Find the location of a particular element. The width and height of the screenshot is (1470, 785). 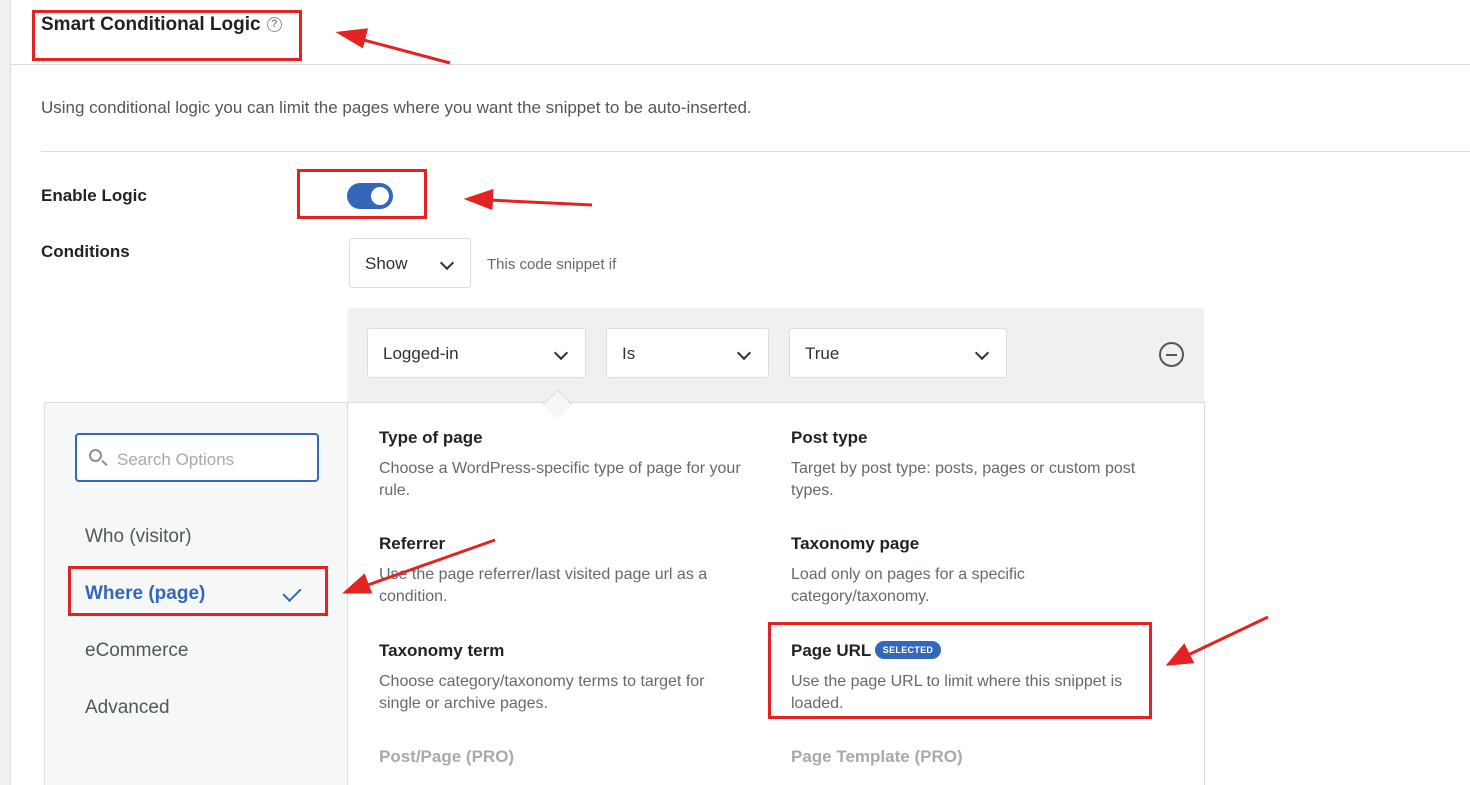

condition-operator-value: Is is located at coordinates (628, 354).